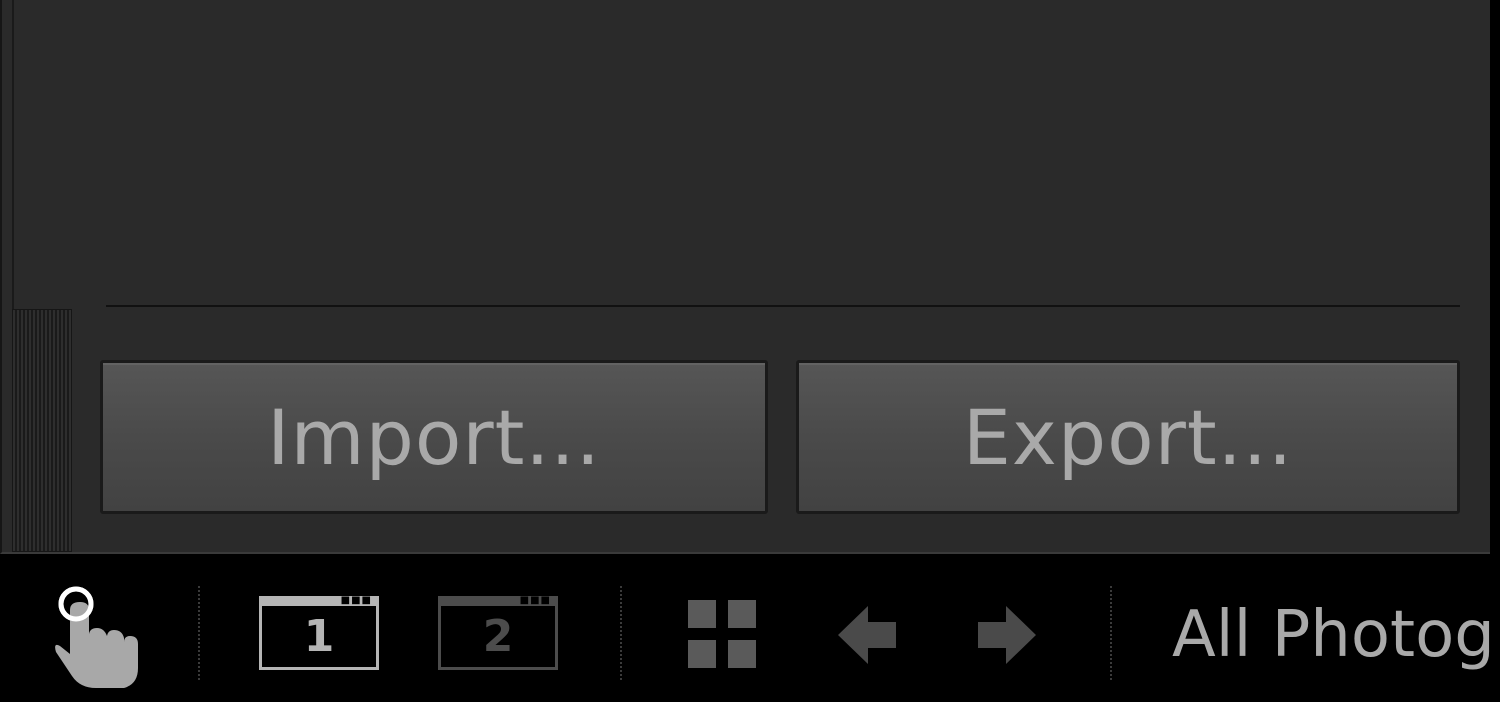 The height and width of the screenshot is (702, 1500). I want to click on filmstrip-source-label: All Photog, so click(1333, 635).